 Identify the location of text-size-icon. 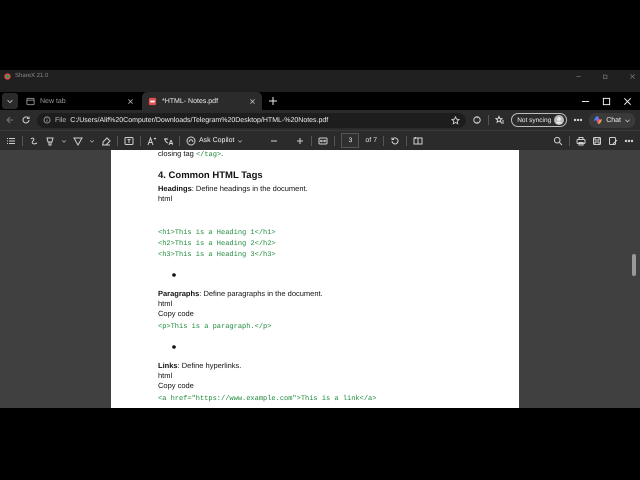
(152, 141).